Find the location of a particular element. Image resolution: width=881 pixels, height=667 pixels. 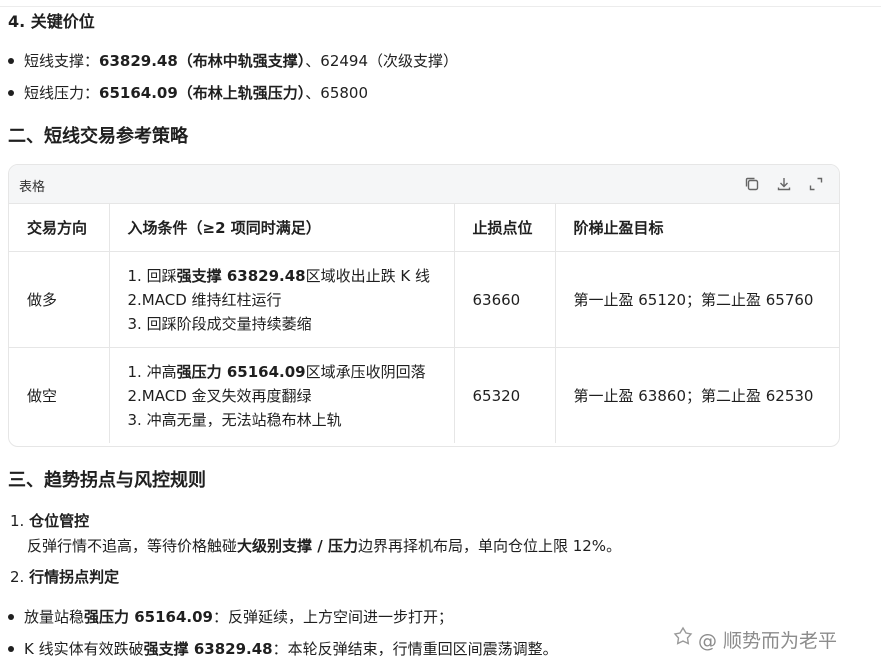

item-bold: 65164.09（布林上轨强压力） is located at coordinates (202, 93).